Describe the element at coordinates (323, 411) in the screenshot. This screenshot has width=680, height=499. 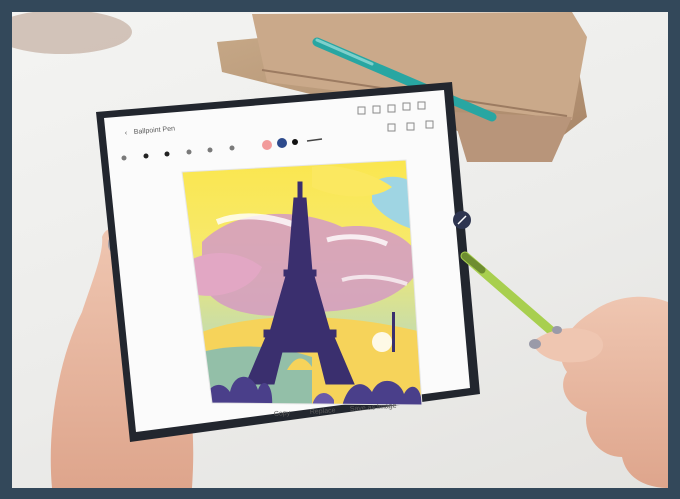
I see `replace-action: Replace` at that location.